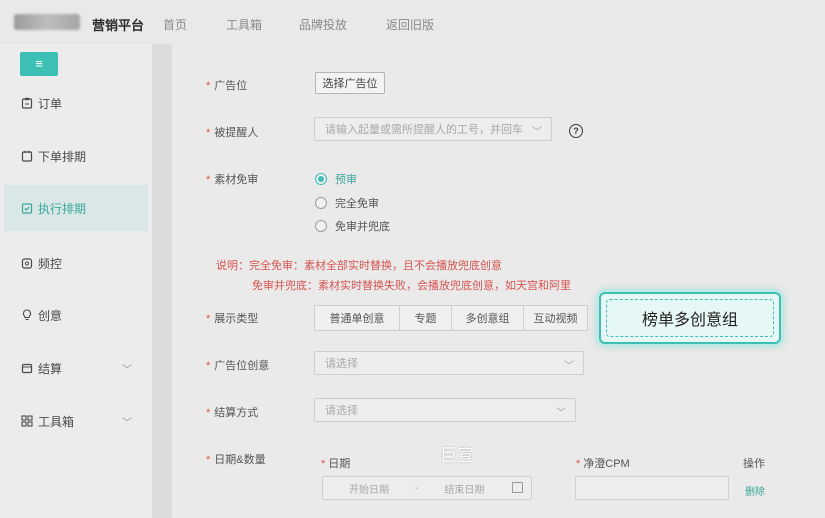  What do you see at coordinates (336, 179) in the screenshot?
I see `radio-pre-review: 预审` at bounding box center [336, 179].